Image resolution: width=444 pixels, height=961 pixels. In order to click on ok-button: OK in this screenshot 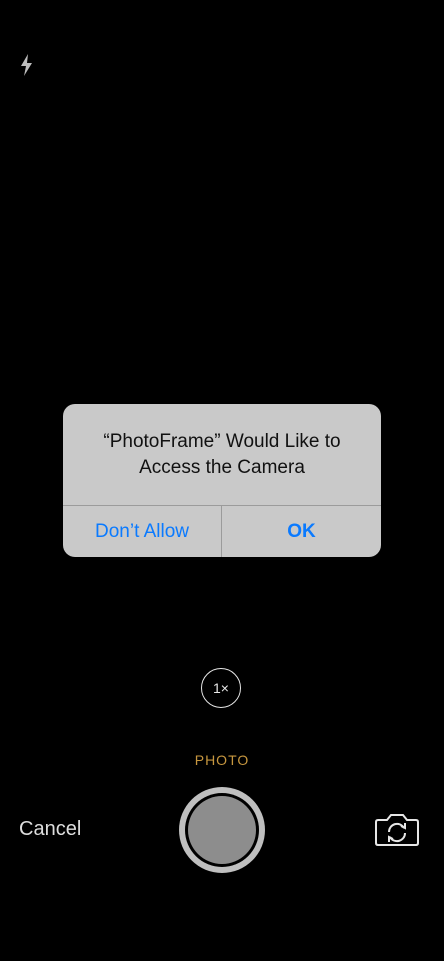, I will do `click(301, 531)`.